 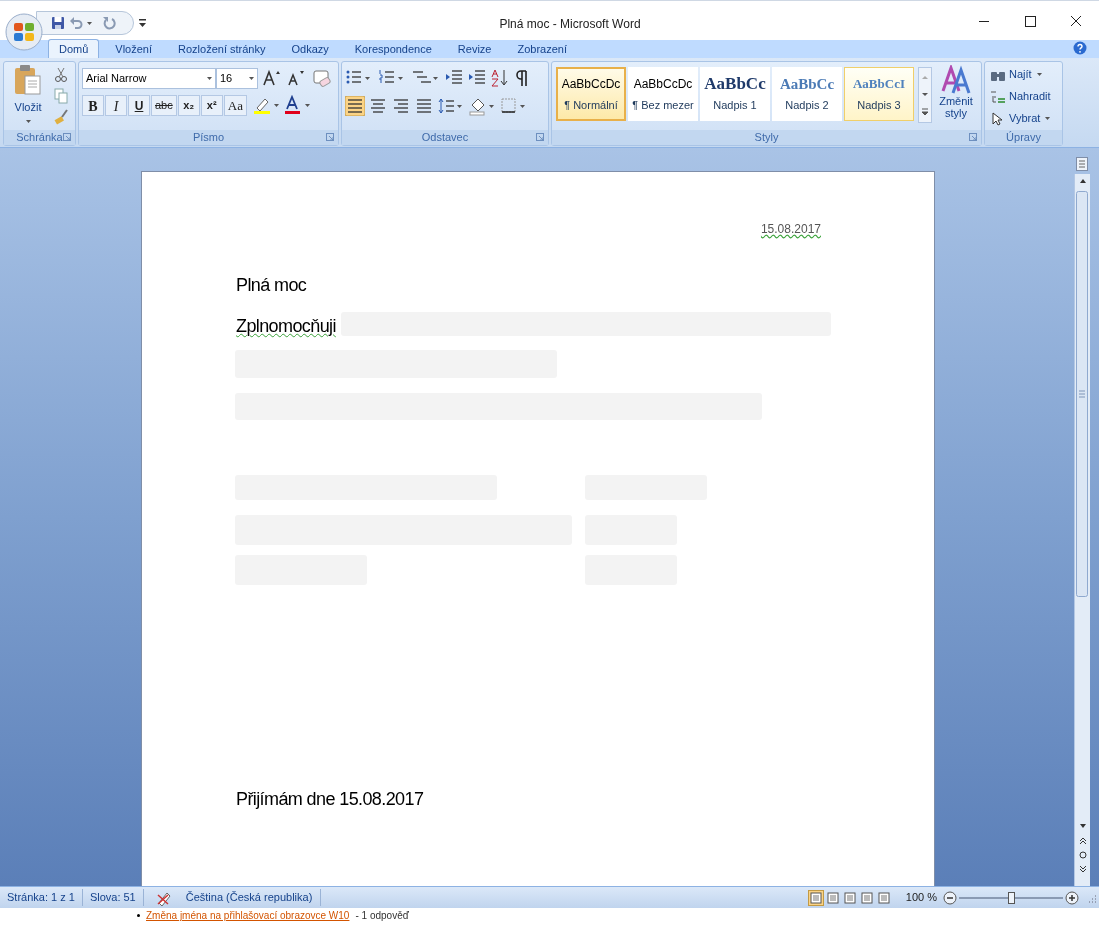 I want to click on editing-button: Nahradit, so click(x=1020, y=96).